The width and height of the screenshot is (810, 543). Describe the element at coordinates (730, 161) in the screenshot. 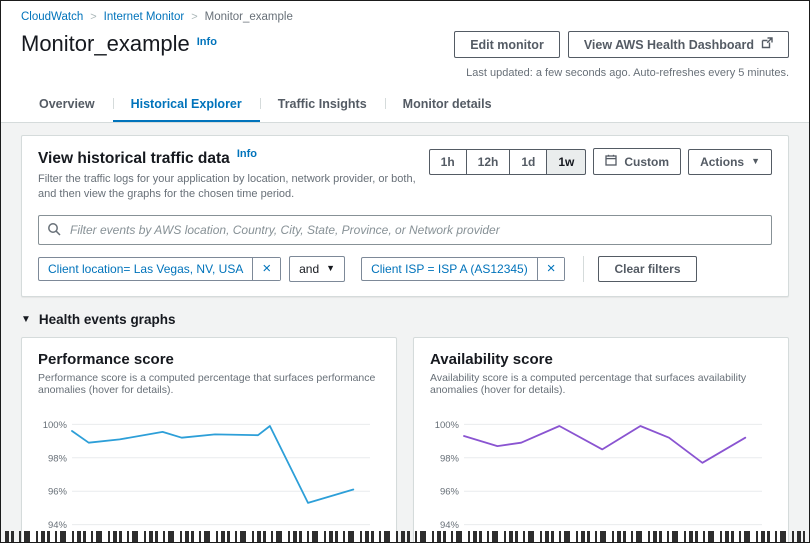

I see `actions-dropdown-button: Actions ▼` at that location.